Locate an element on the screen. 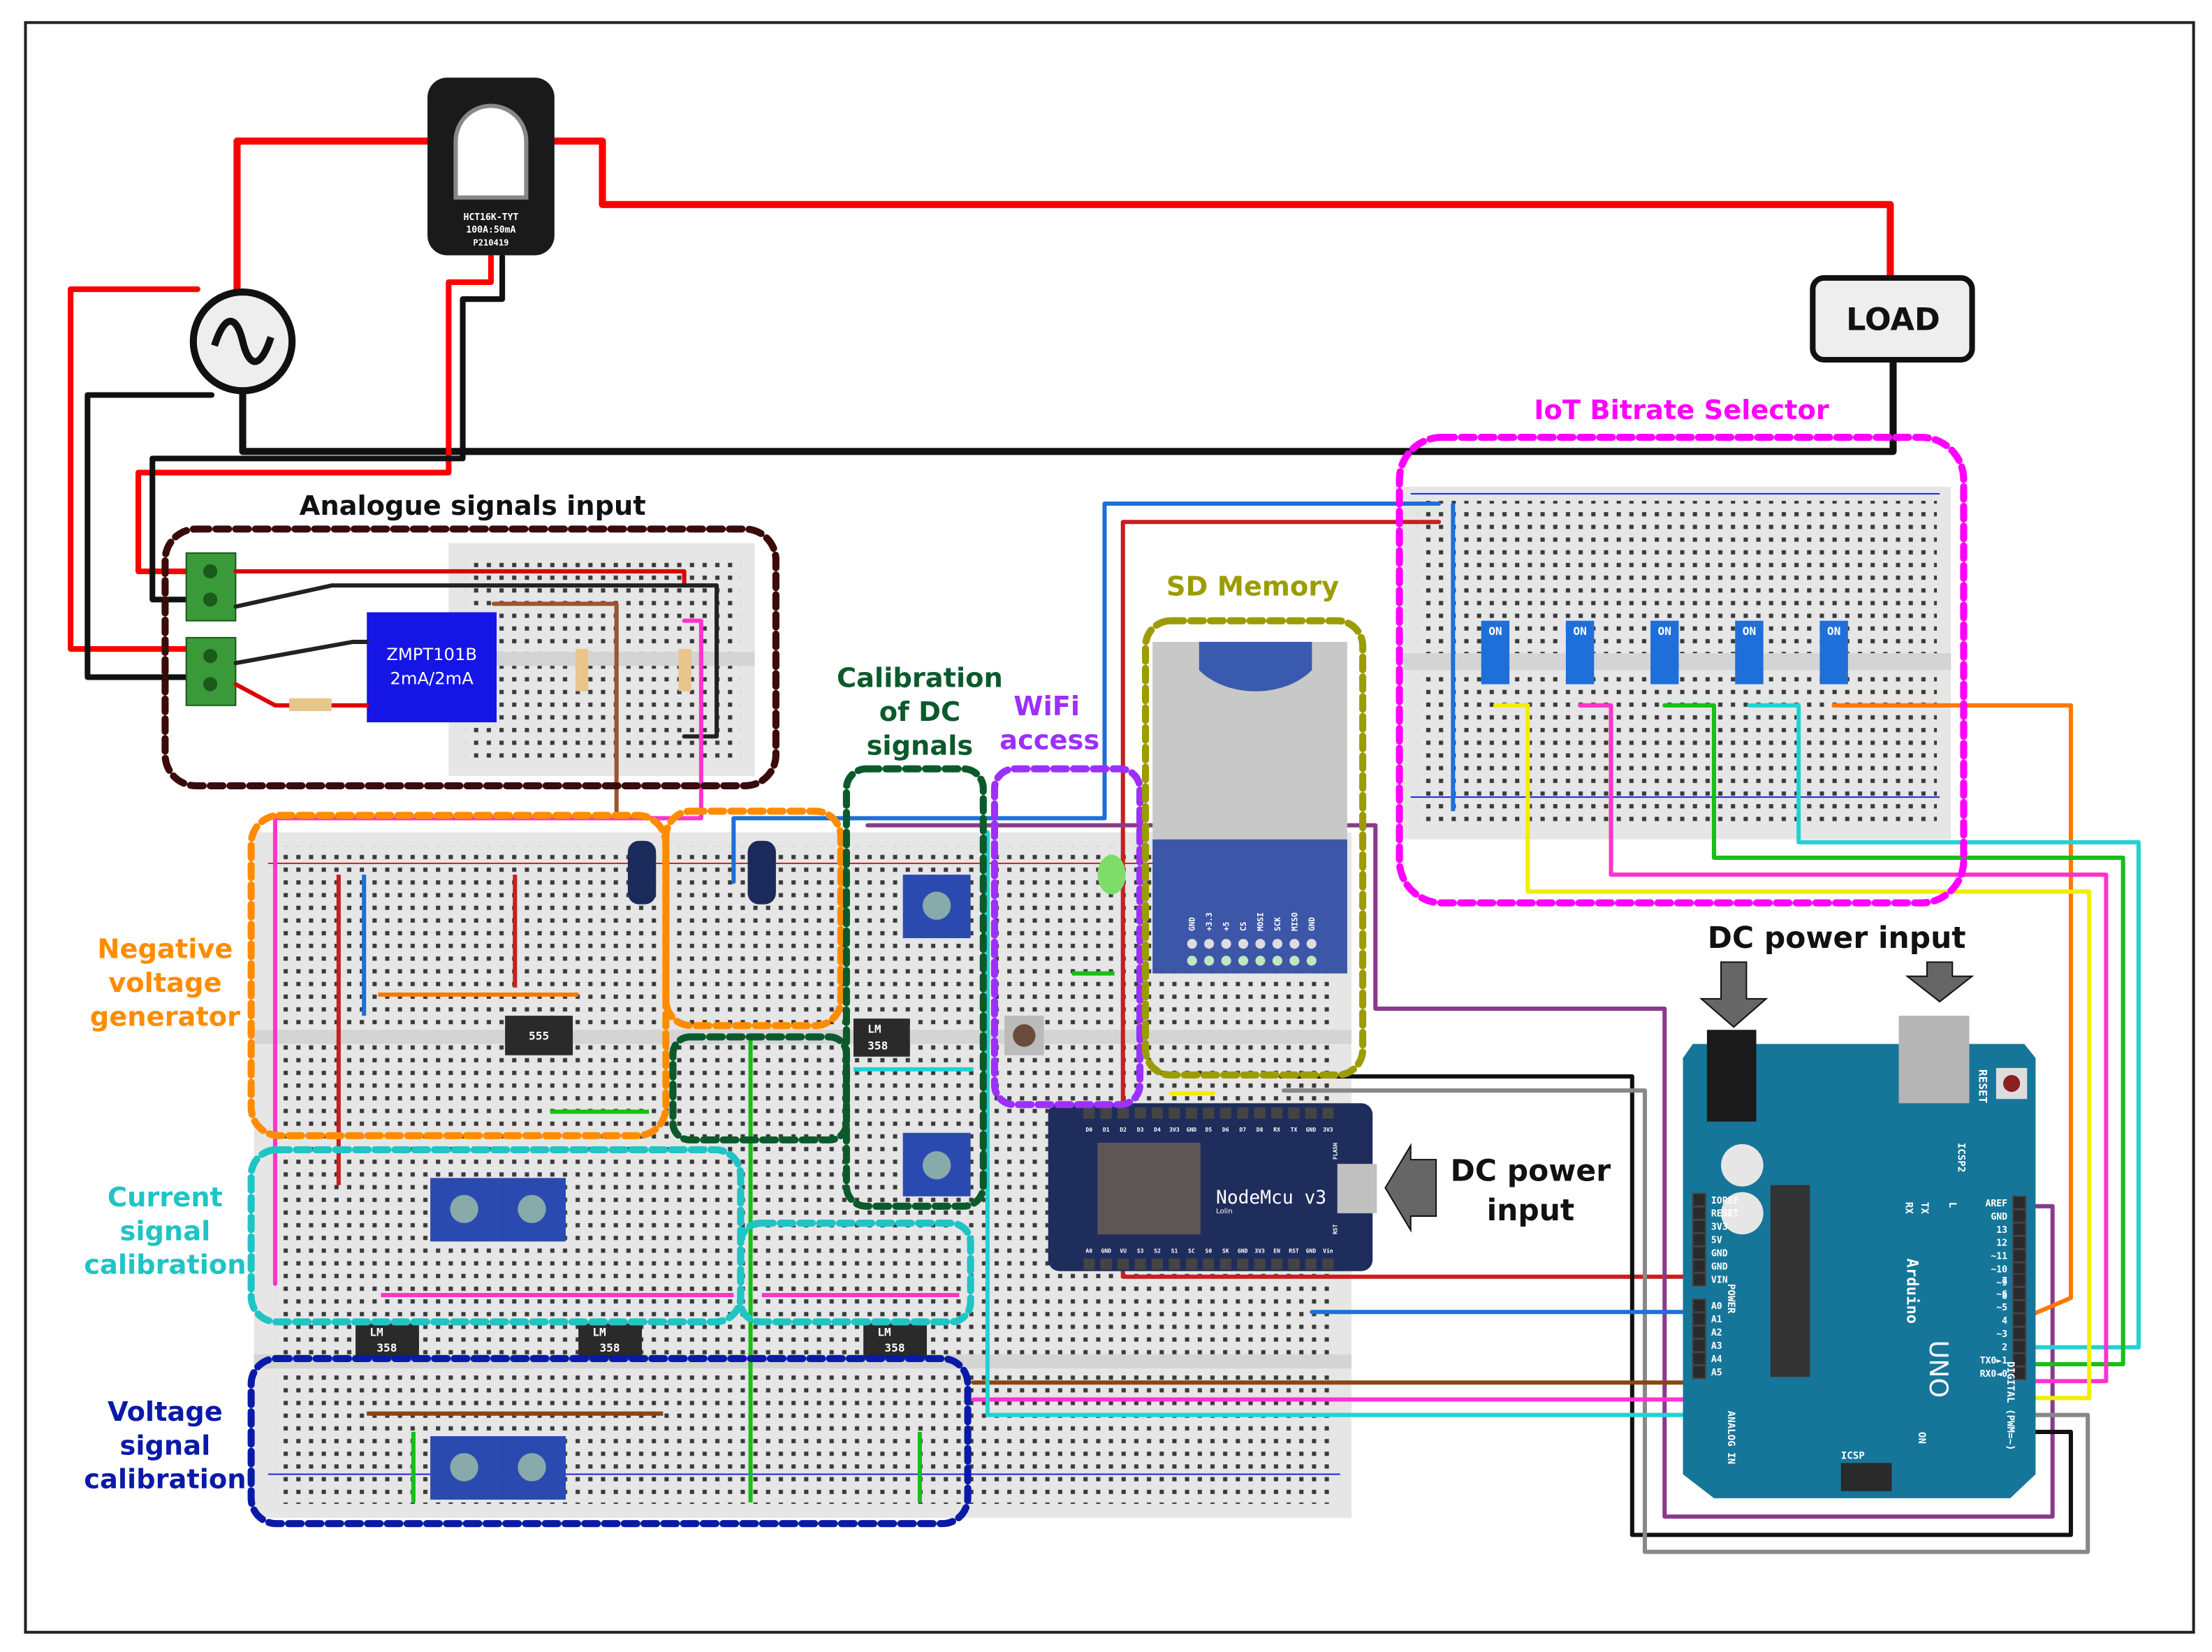 This screenshot has height=1652, width=2212. nodemcu-pin-label: D0 is located at coordinates (1088, 1130).